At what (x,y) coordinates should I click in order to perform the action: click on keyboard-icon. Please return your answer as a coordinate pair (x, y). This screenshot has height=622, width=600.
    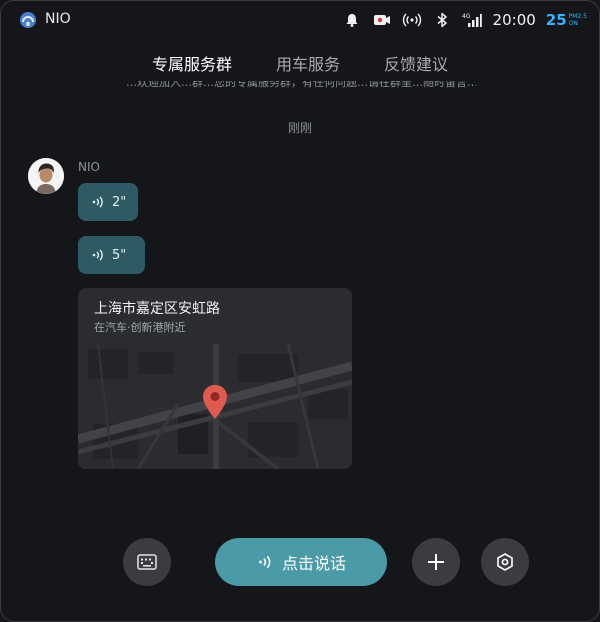
    Looking at the image, I should click on (147, 562).